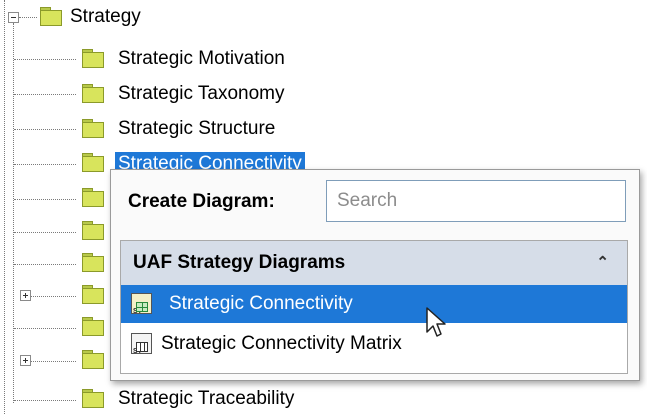  Describe the element at coordinates (141, 304) in the screenshot. I see `strategic-connectivity-diagram-icon: ST` at that location.